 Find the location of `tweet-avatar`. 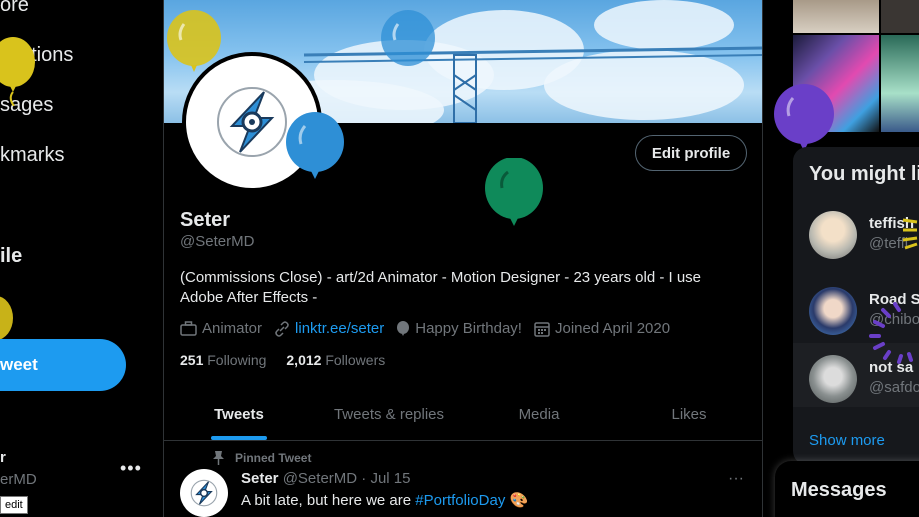

tweet-avatar is located at coordinates (204, 493).